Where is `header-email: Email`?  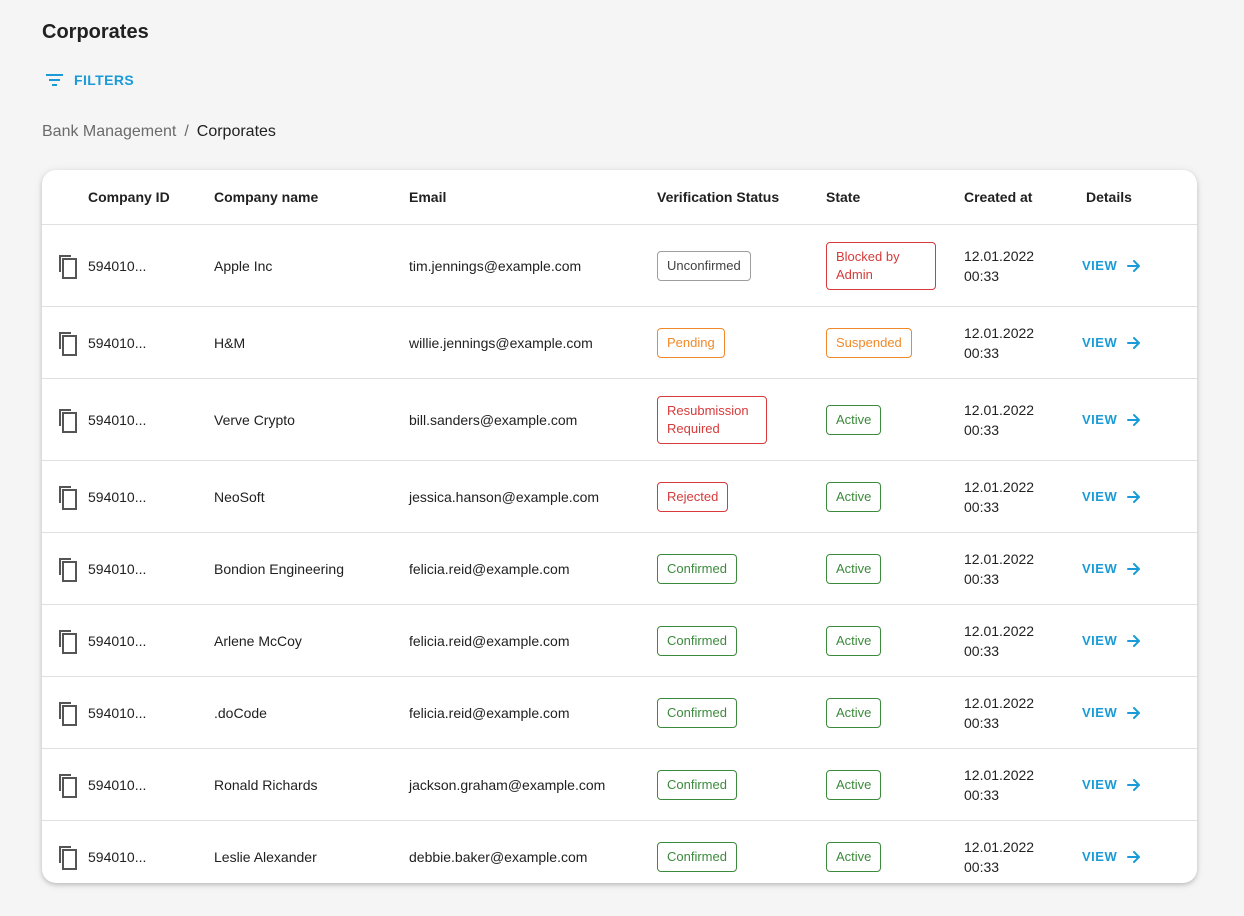
header-email: Email is located at coordinates (428, 197).